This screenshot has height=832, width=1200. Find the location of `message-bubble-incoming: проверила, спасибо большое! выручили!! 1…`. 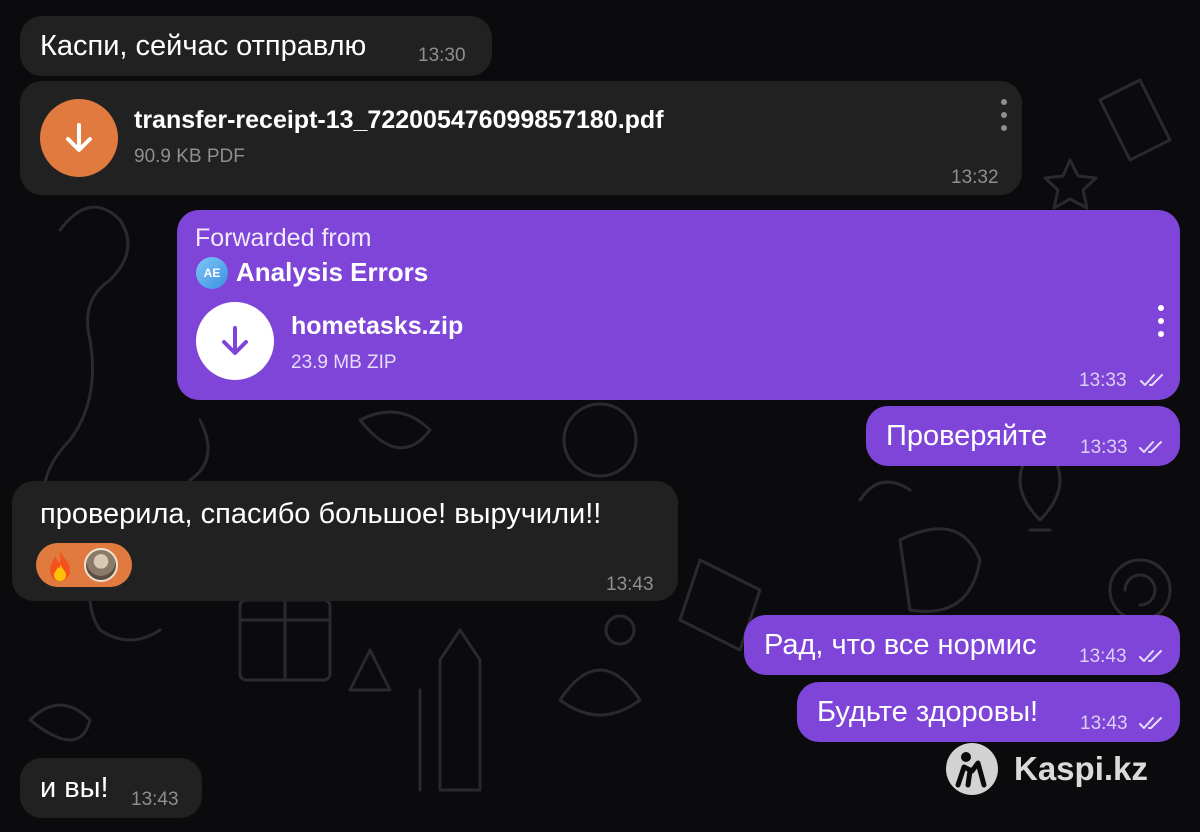

message-bubble-incoming: проверила, спасибо большое! выручили!! 1… is located at coordinates (345, 541).